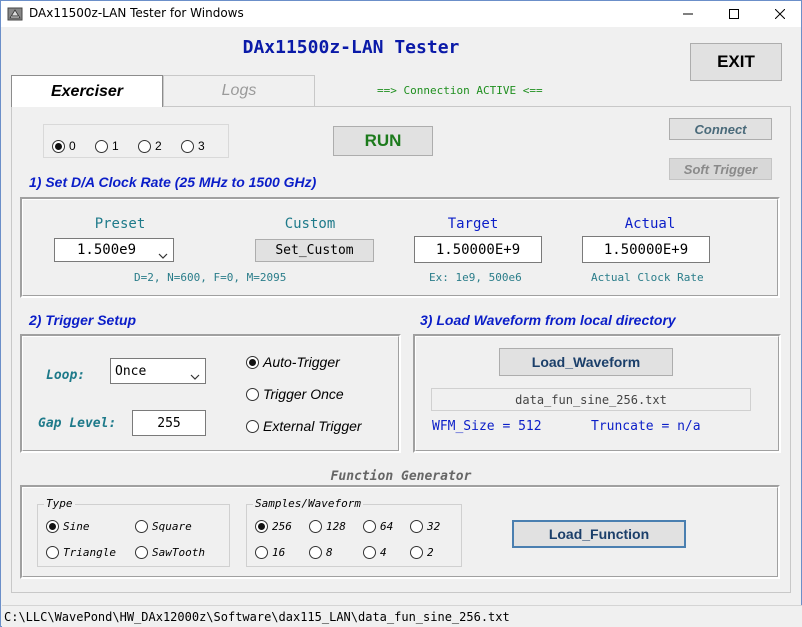 Image resolution: width=802 pixels, height=627 pixels. Describe the element at coordinates (378, 526) in the screenshot. I see `samples-radio-64: 64` at that location.